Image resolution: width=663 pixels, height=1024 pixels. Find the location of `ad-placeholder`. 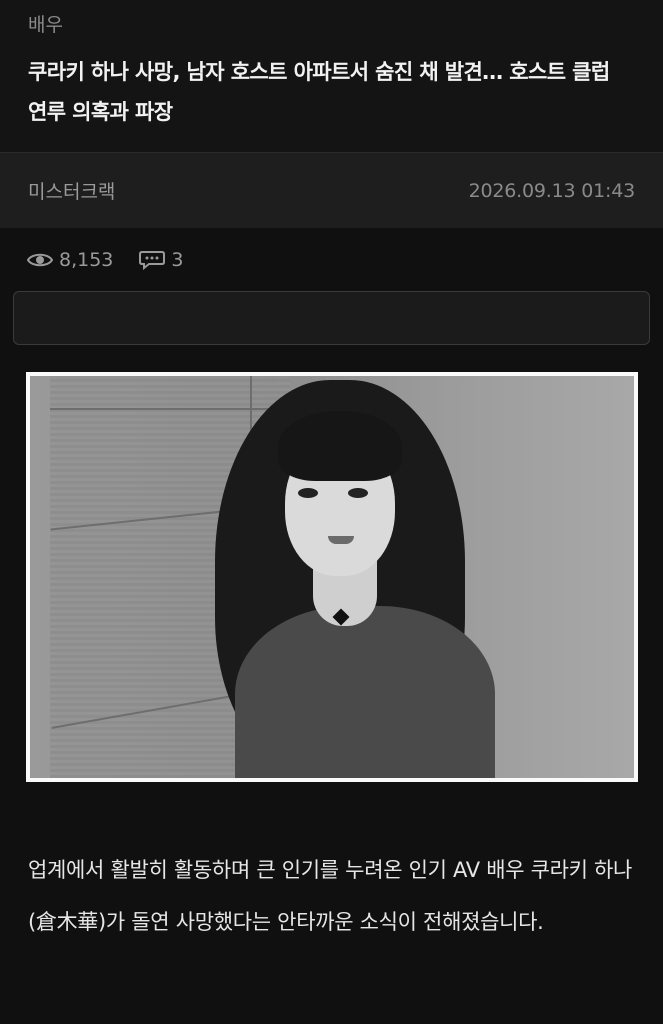

ad-placeholder is located at coordinates (331, 318).